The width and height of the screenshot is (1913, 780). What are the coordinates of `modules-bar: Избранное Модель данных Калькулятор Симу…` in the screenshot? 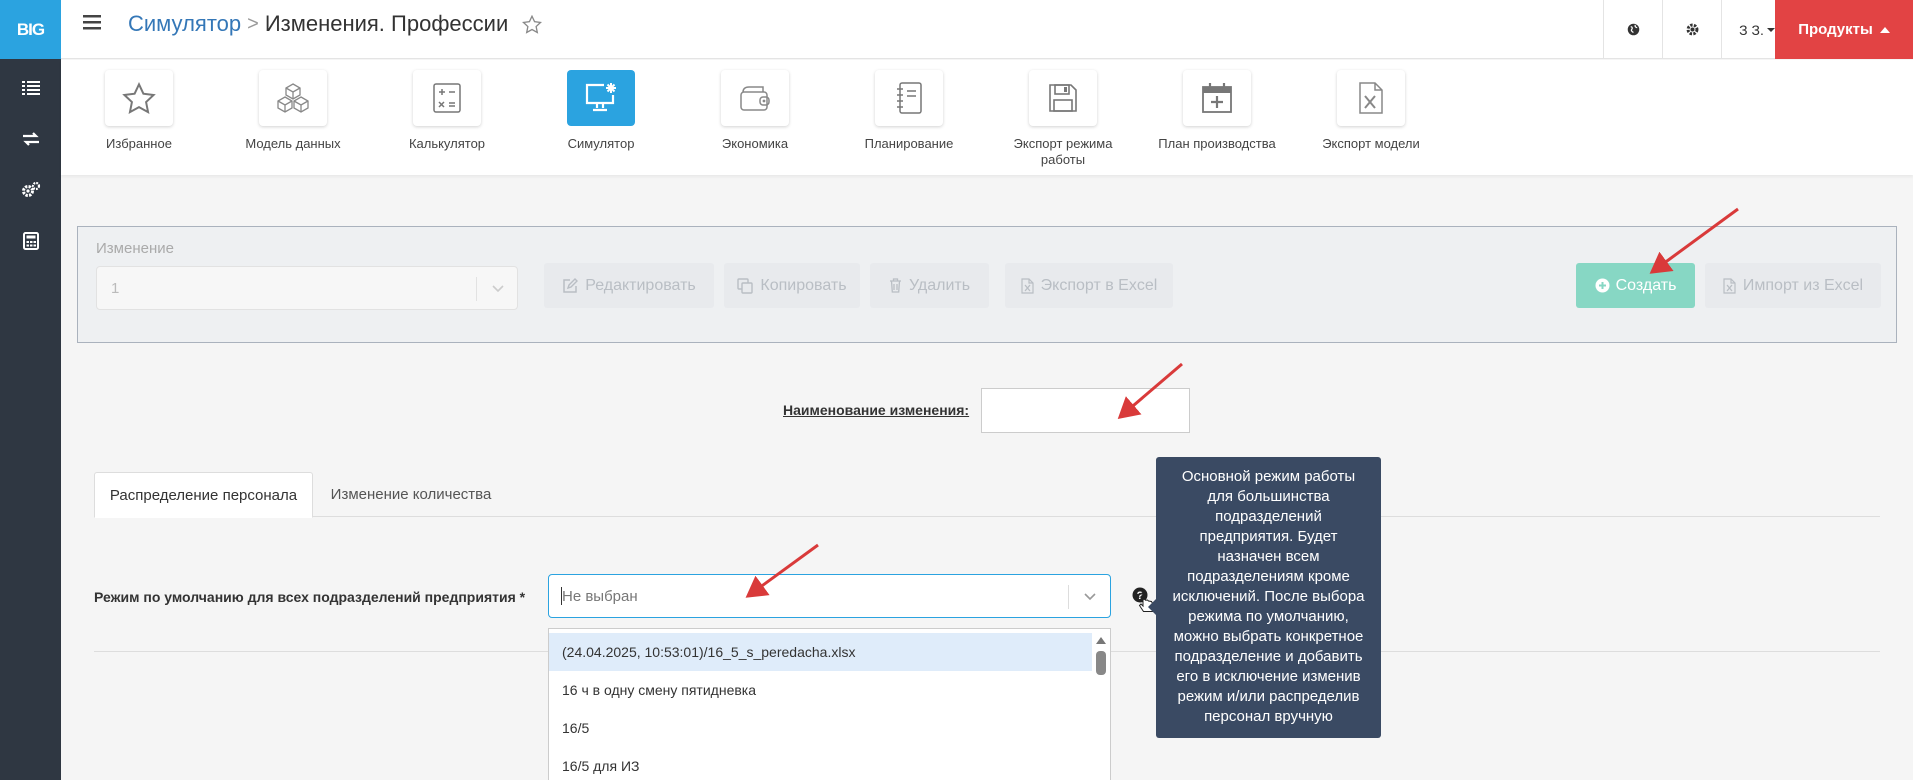 It's located at (987, 117).